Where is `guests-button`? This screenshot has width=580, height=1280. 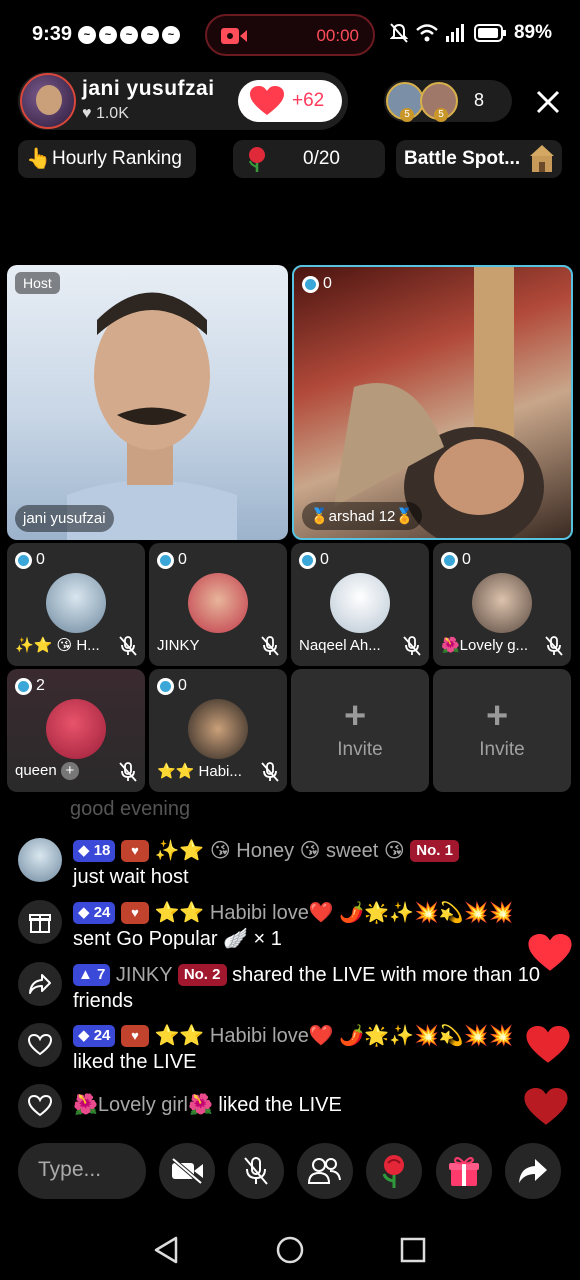 guests-button is located at coordinates (325, 1171).